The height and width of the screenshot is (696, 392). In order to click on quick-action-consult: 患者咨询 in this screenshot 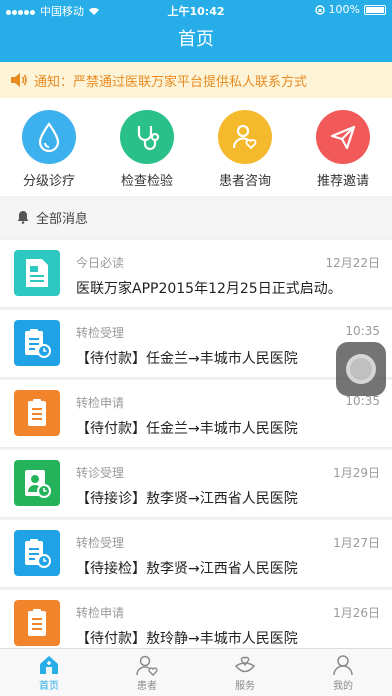, I will do `click(245, 147)`.